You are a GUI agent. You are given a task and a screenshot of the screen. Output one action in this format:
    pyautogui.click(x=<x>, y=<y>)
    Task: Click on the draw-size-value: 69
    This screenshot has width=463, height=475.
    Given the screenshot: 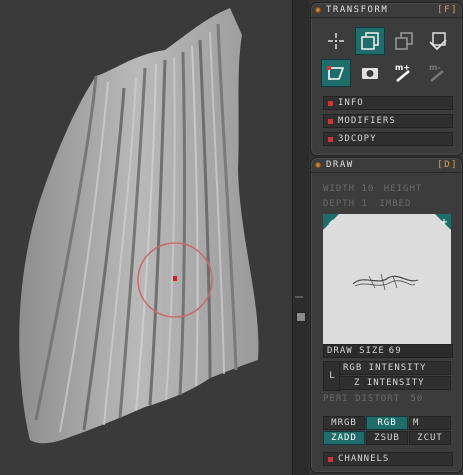 What is the action you would take?
    pyautogui.click(x=395, y=351)
    